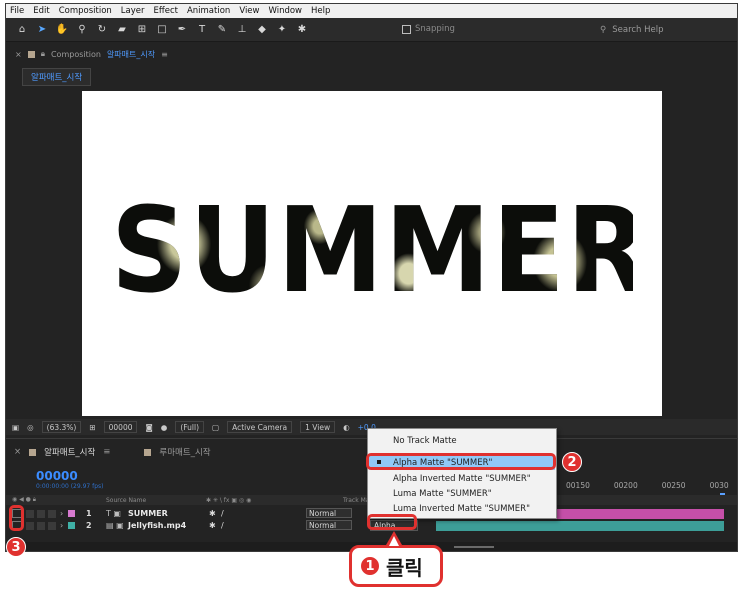  I want to click on zoom-slider, so click(474, 547).